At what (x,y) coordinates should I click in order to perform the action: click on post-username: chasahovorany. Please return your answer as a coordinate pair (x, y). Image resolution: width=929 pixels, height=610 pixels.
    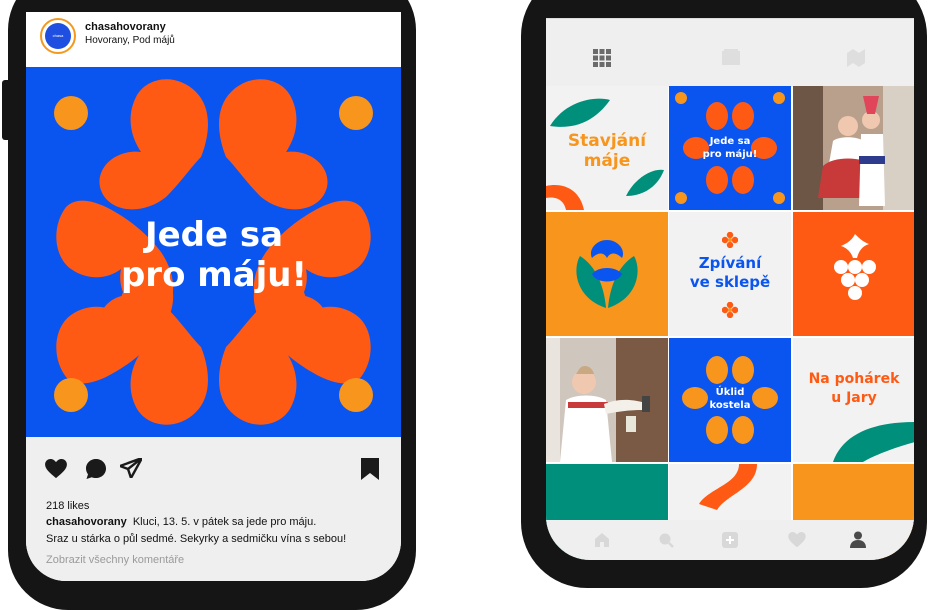
    Looking at the image, I should click on (125, 27).